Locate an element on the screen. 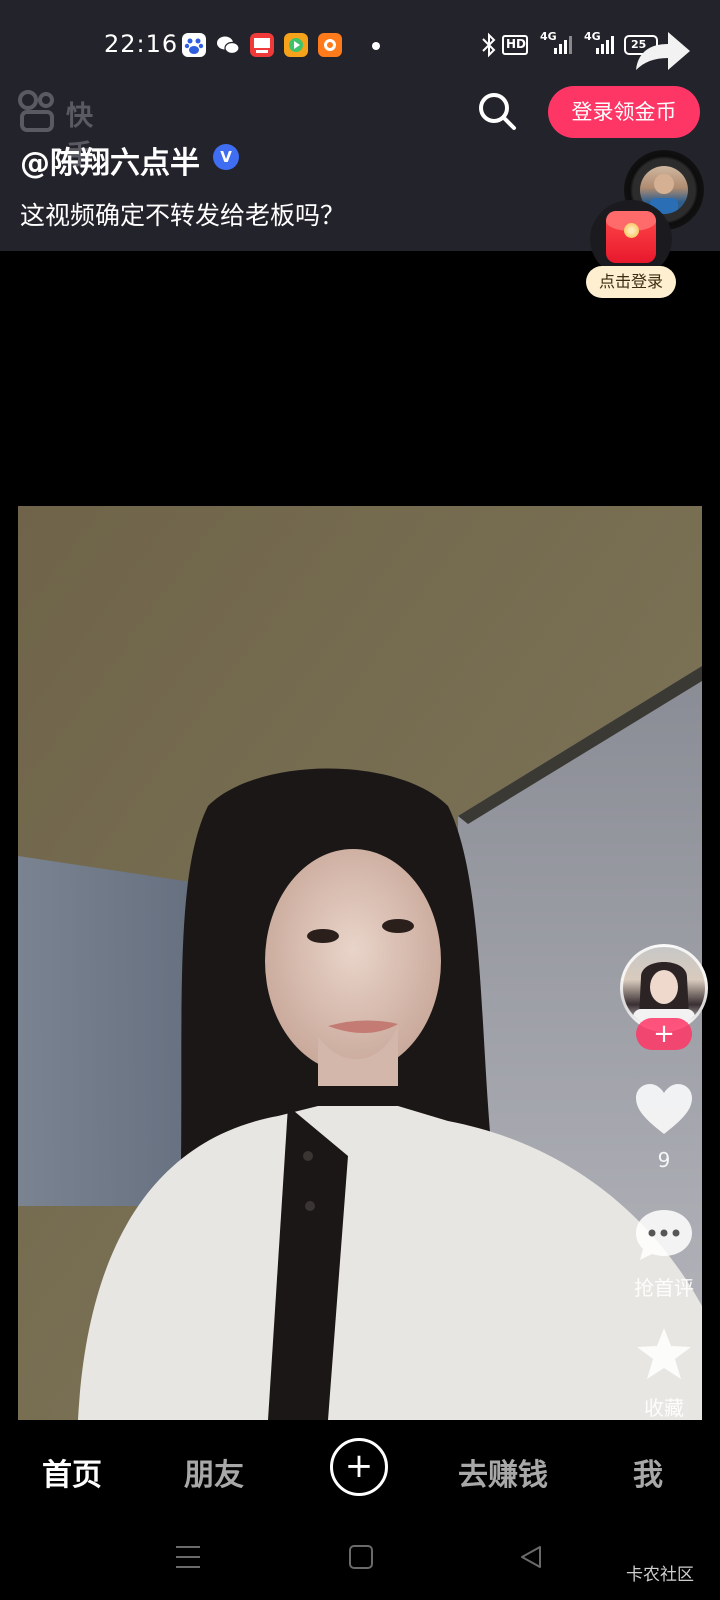  tab-me: 我 is located at coordinates (648, 1472).